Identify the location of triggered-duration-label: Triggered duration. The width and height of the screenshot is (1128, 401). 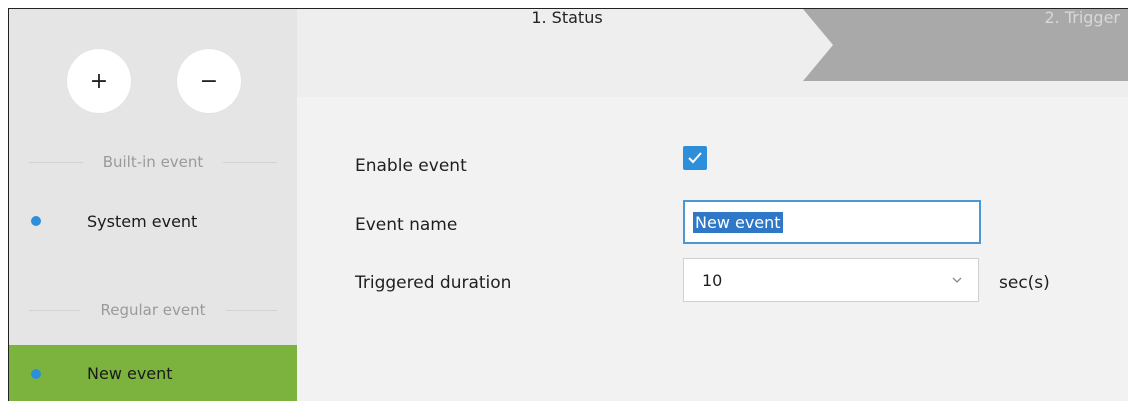
(433, 283).